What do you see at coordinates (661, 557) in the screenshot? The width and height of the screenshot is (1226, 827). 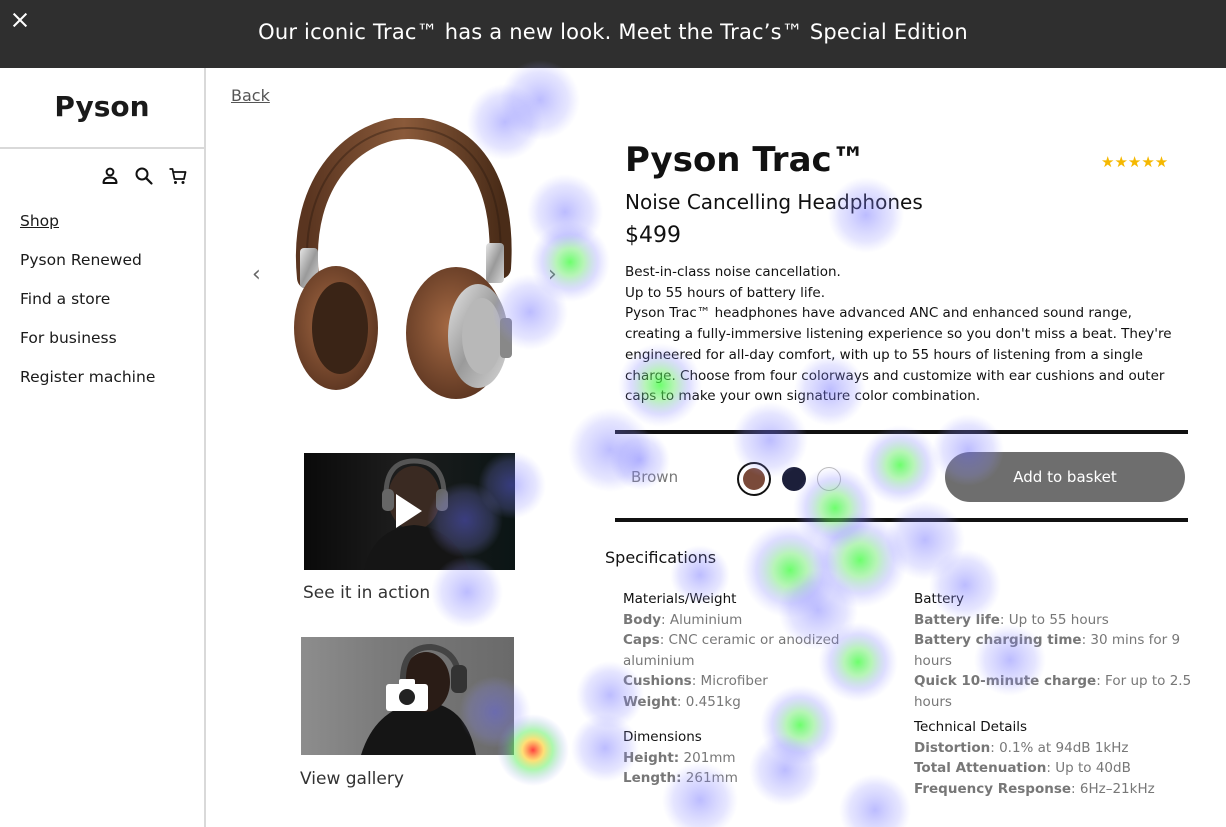 I see `specifications-heading: Specifications` at bounding box center [661, 557].